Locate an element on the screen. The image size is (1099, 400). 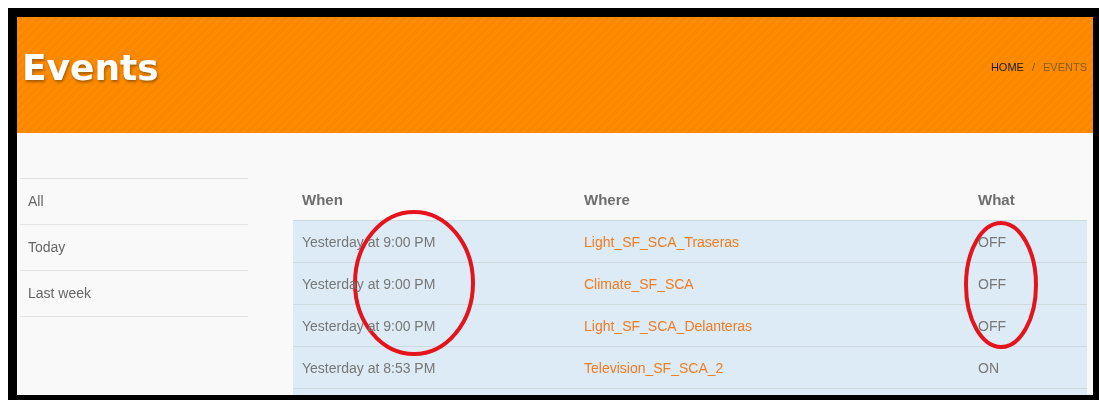
table-cell-text: Yesterday at 8:53 PM is located at coordinates (369, 367).